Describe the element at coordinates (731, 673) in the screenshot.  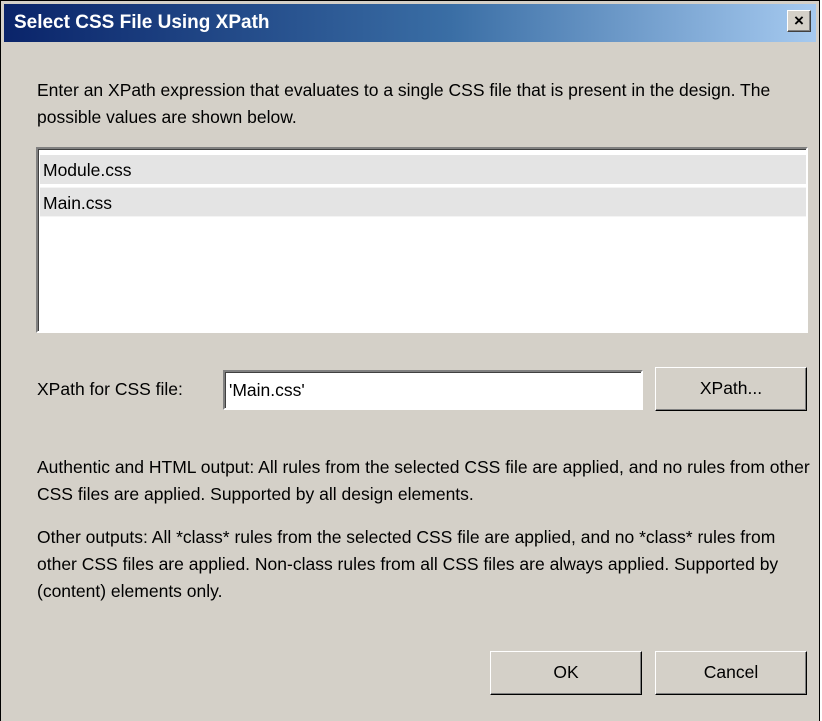
I see `cancel-button: Cancel` at that location.